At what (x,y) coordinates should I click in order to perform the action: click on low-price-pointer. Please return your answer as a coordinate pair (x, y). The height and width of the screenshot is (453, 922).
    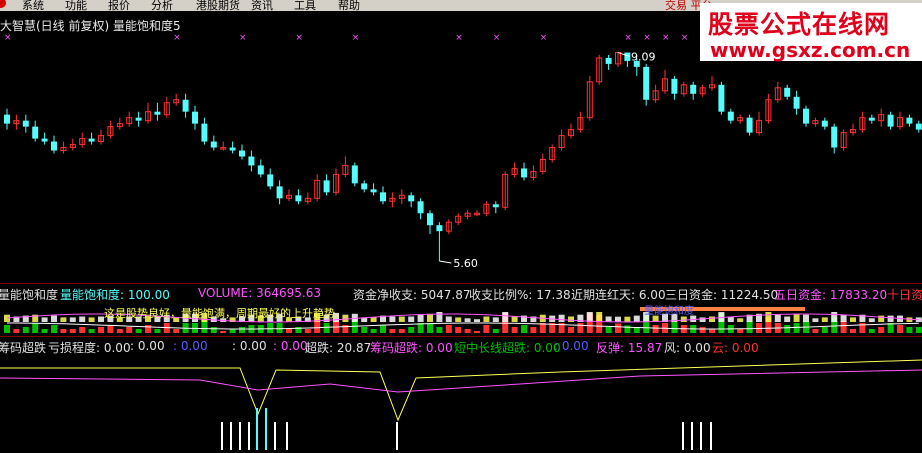
    Looking at the image, I should click on (445, 262).